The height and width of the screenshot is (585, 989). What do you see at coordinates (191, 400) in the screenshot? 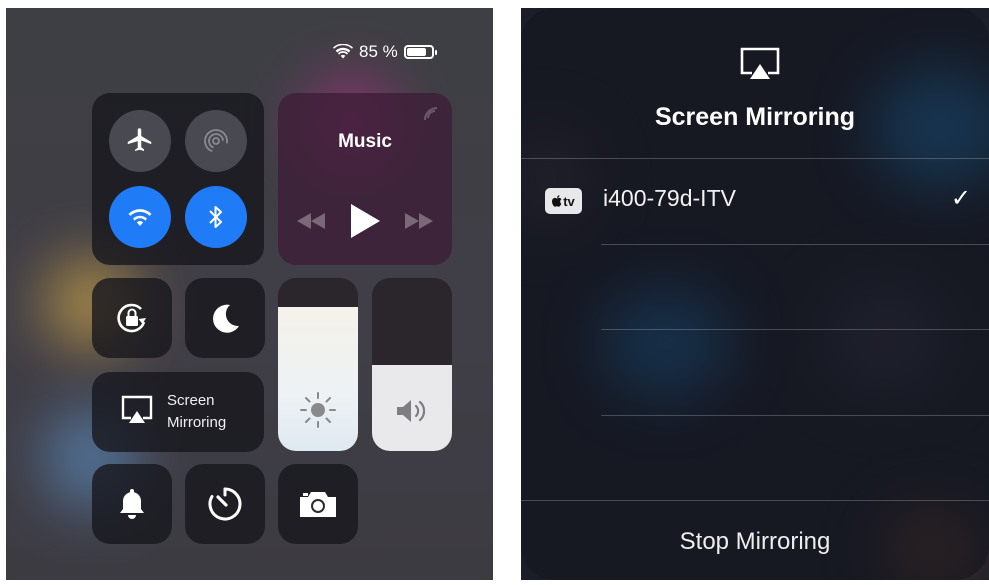
I see `screen-mirroring-label-line1: Screen` at bounding box center [191, 400].